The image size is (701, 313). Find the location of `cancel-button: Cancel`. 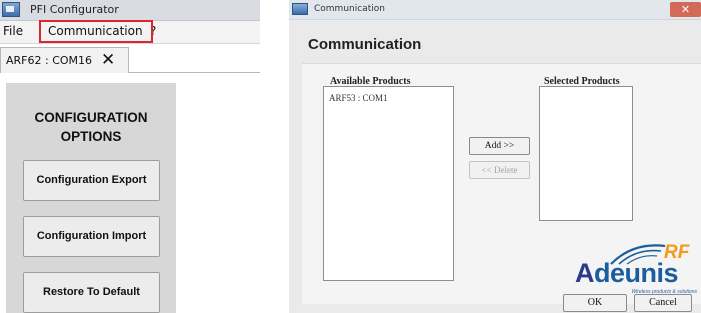

cancel-button: Cancel is located at coordinates (663, 303).